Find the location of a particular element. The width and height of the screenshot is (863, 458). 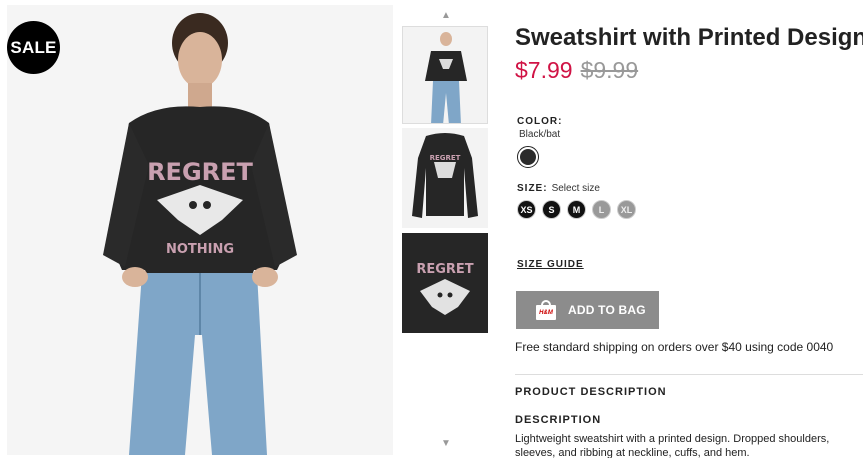

thumbnail-flat-image: REGRET is located at coordinates (445, 178).